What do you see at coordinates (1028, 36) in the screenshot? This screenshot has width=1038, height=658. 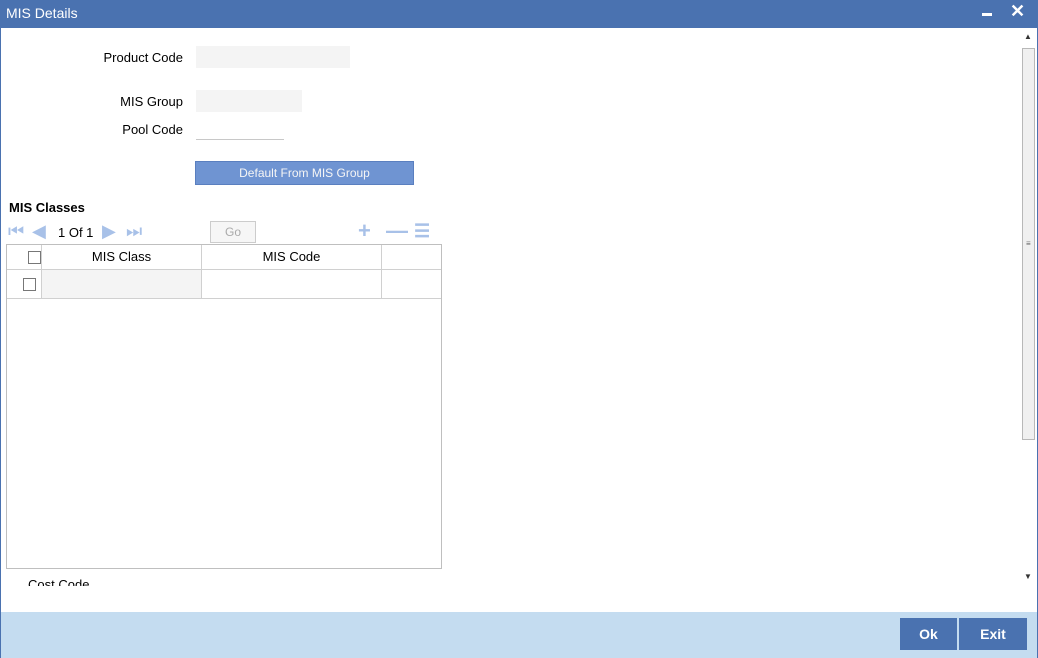 I see `scroll-up-icon: ▲` at bounding box center [1028, 36].